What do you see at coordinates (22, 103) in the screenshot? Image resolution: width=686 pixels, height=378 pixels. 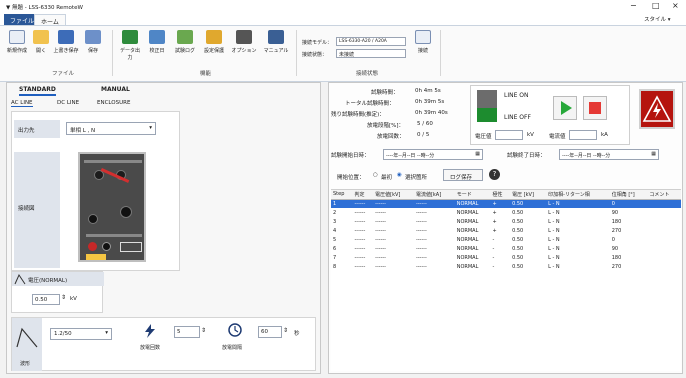 I see `tab-ac-line: AC LINE` at bounding box center [22, 103].